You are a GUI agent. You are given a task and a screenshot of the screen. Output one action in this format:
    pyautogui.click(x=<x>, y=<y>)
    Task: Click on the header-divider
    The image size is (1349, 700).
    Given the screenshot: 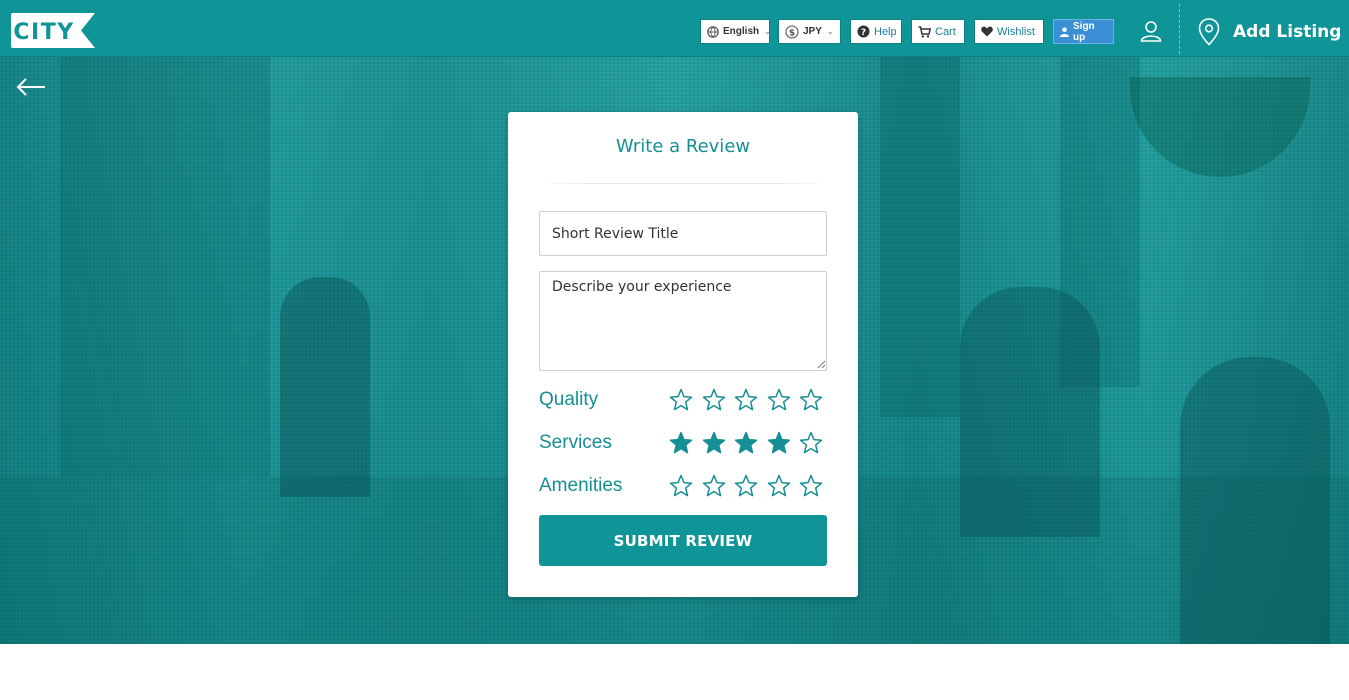 What is the action you would take?
    pyautogui.click(x=1179, y=29)
    